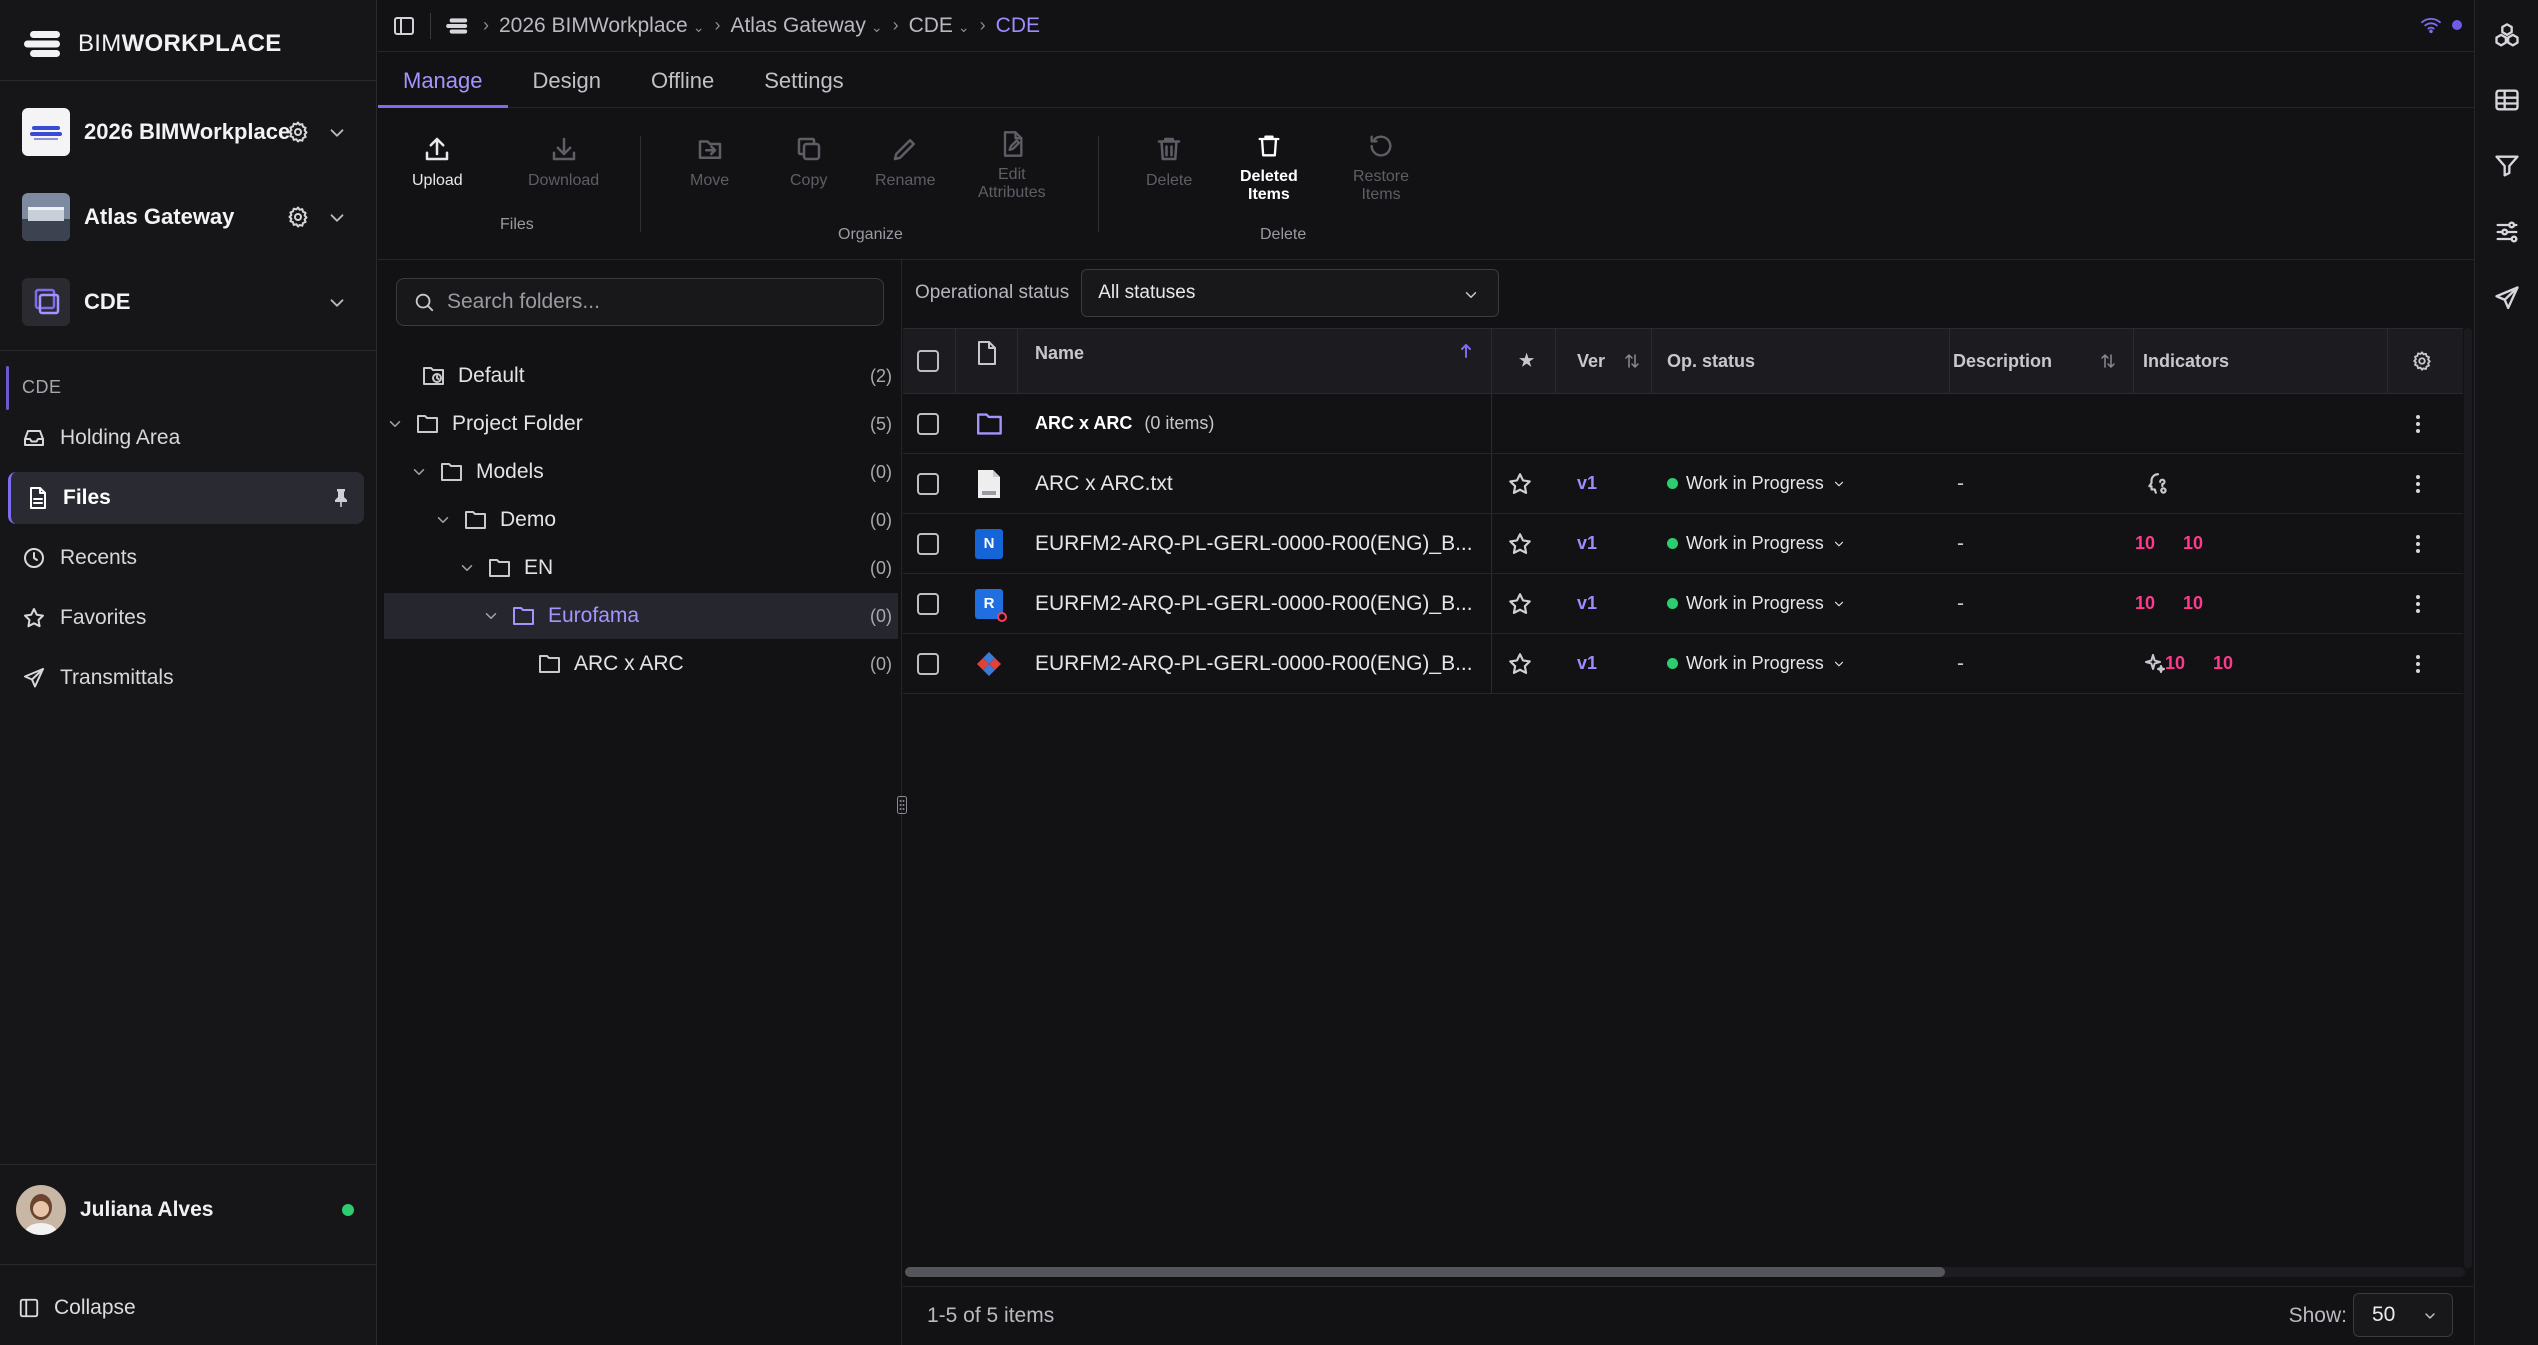 The height and width of the screenshot is (1345, 2538). Describe the element at coordinates (192, 217) in the screenshot. I see `project-atlas-gateway: Atlas Gateway` at that location.